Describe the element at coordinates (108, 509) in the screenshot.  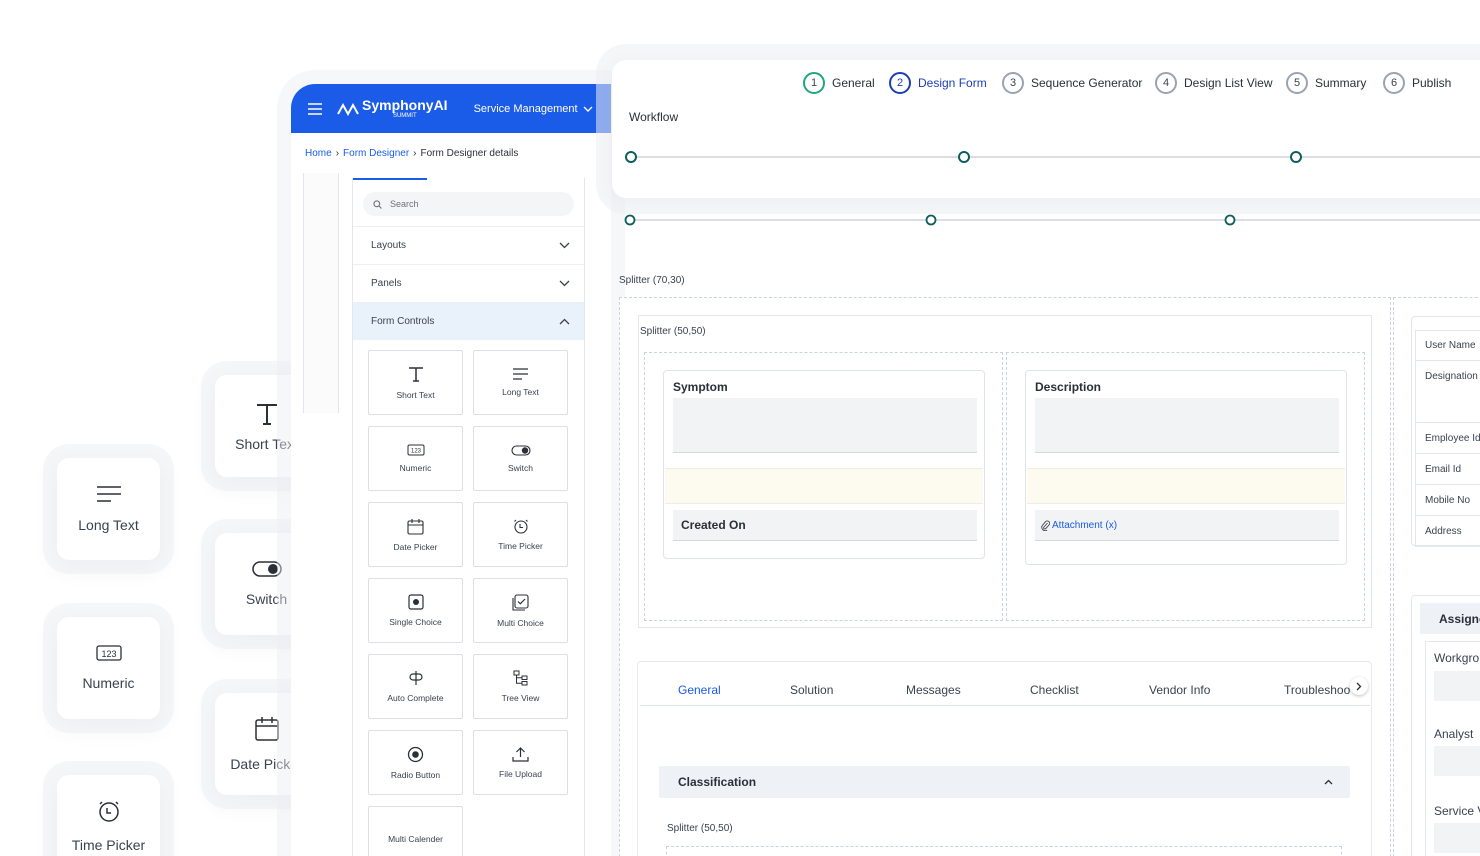
I see `tile-long-text: Long Text` at that location.